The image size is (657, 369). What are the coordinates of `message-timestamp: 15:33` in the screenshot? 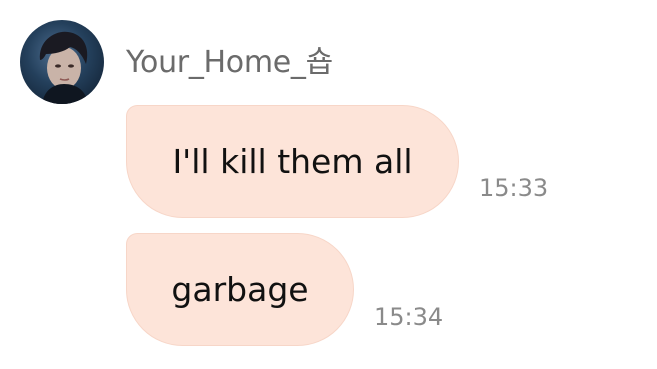 It's located at (514, 188).